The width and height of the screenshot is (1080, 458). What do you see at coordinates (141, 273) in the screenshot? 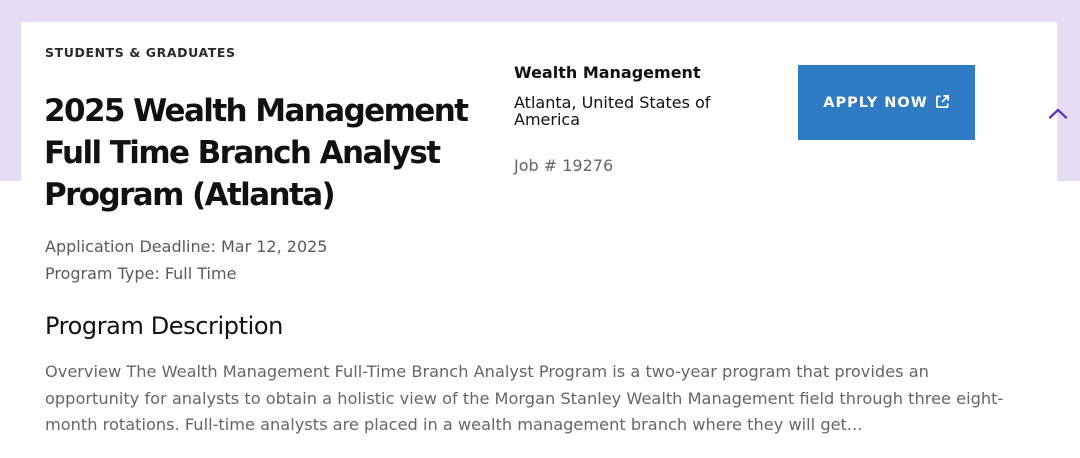
I see `program-type: Program Type: Full Time` at bounding box center [141, 273].